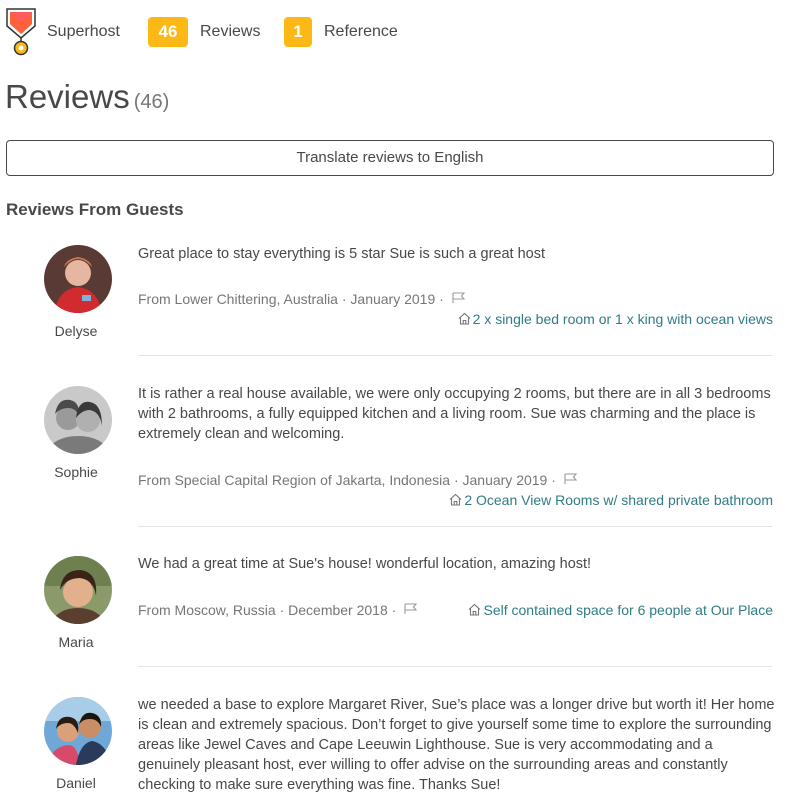 This screenshot has height=810, width=803. What do you see at coordinates (67, 96) in the screenshot?
I see `page-title-text: Reviews` at bounding box center [67, 96].